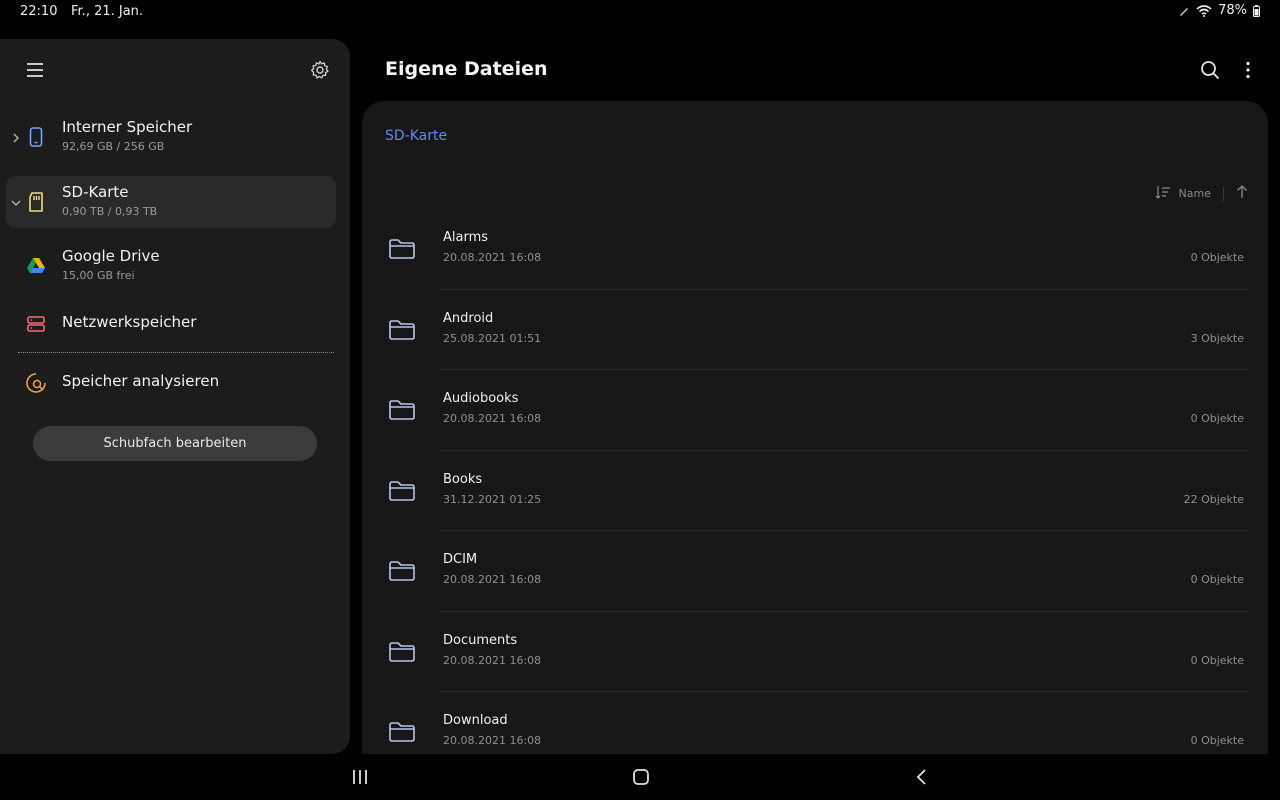 The height and width of the screenshot is (800, 1280). Describe the element at coordinates (1213, 499) in the screenshot. I see `item-count: 22 Objekte` at that location.